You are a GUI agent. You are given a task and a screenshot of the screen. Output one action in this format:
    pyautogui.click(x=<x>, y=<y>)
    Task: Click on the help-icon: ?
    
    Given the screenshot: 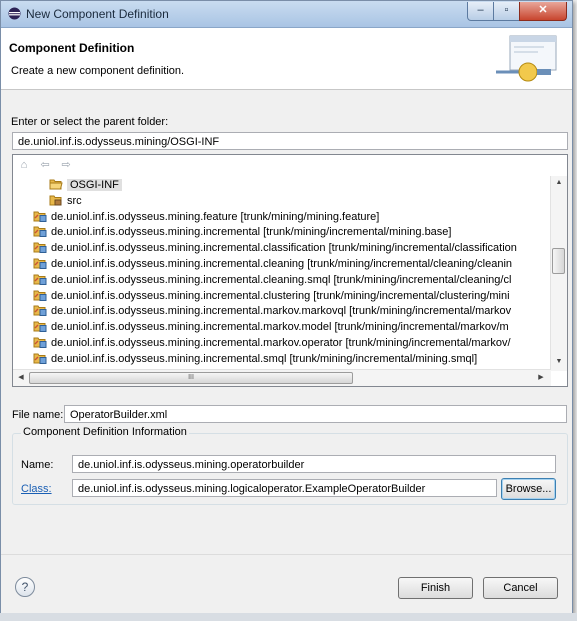 What is the action you would take?
    pyautogui.click(x=25, y=587)
    